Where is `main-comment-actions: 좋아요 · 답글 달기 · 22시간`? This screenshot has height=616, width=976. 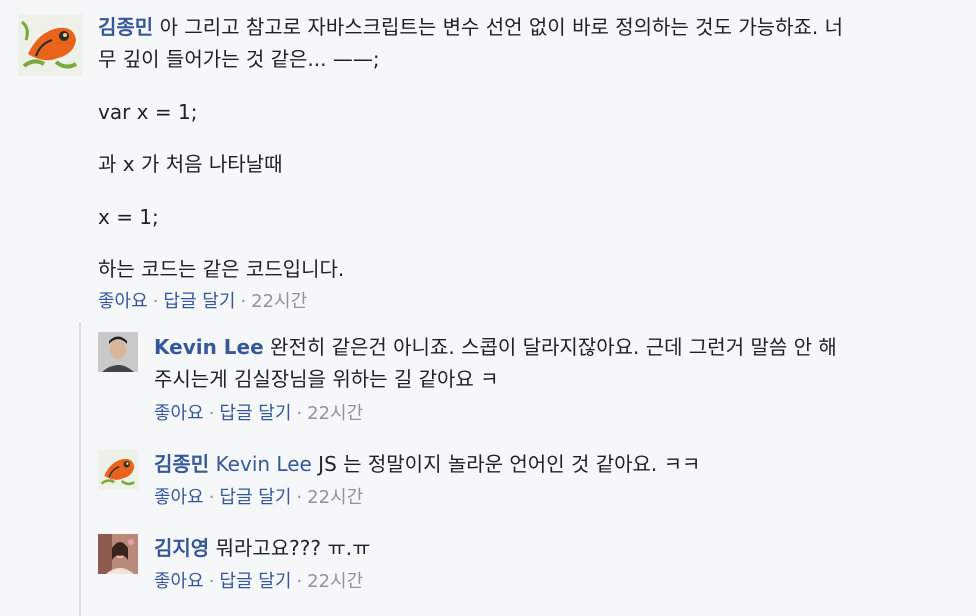 main-comment-actions: 좋아요 · 답글 달기 · 22시간 is located at coordinates (202, 302).